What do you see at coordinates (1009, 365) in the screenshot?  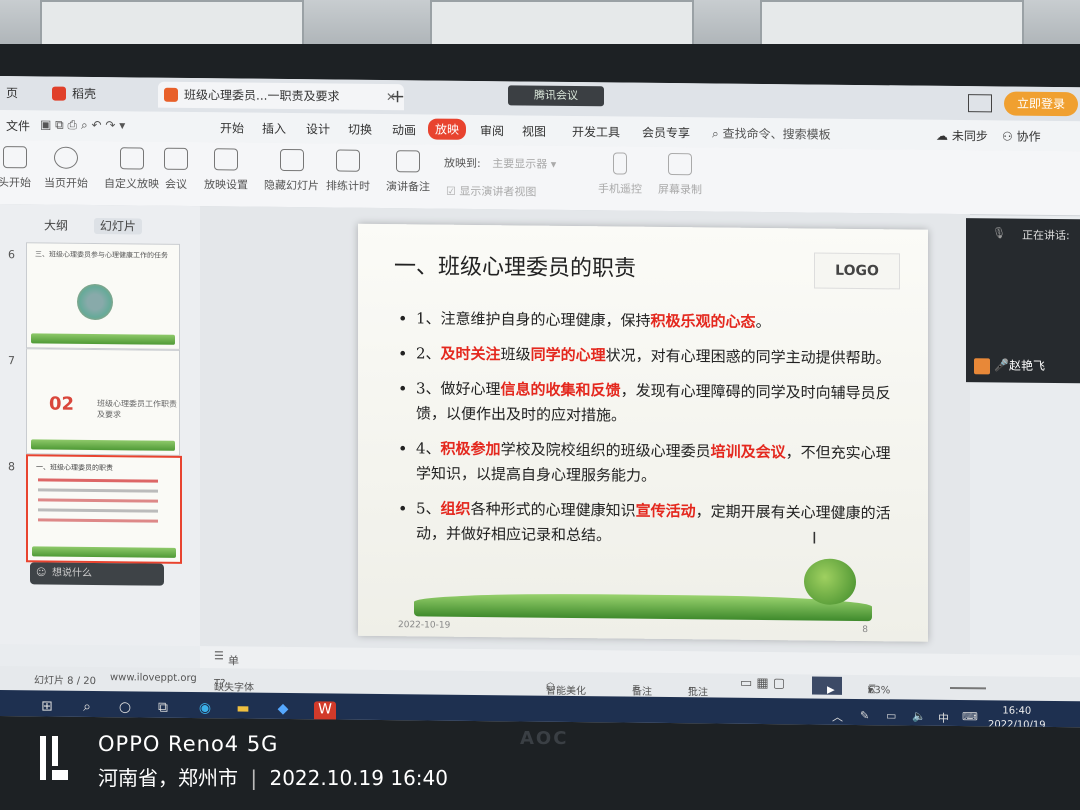 I see `speaker-name-tag: 🎤赵艳飞` at bounding box center [1009, 365].